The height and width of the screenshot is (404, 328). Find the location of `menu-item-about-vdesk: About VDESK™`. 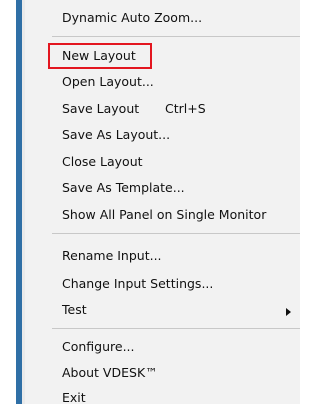

menu-item-about-vdesk: About VDESK™ is located at coordinates (110, 373).